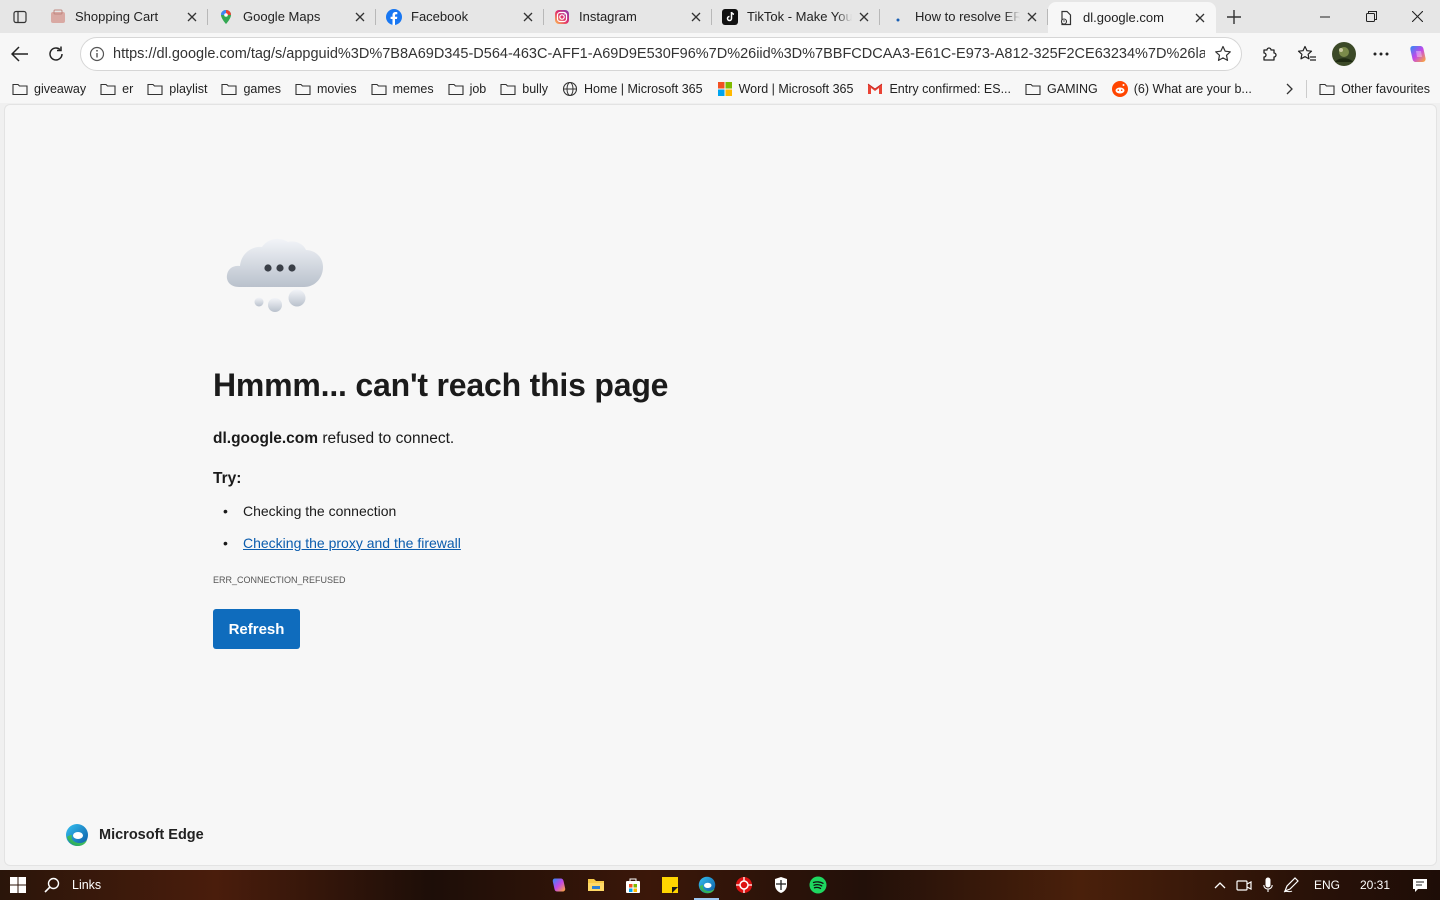  I want to click on reddit-icon, so click(1119, 89).